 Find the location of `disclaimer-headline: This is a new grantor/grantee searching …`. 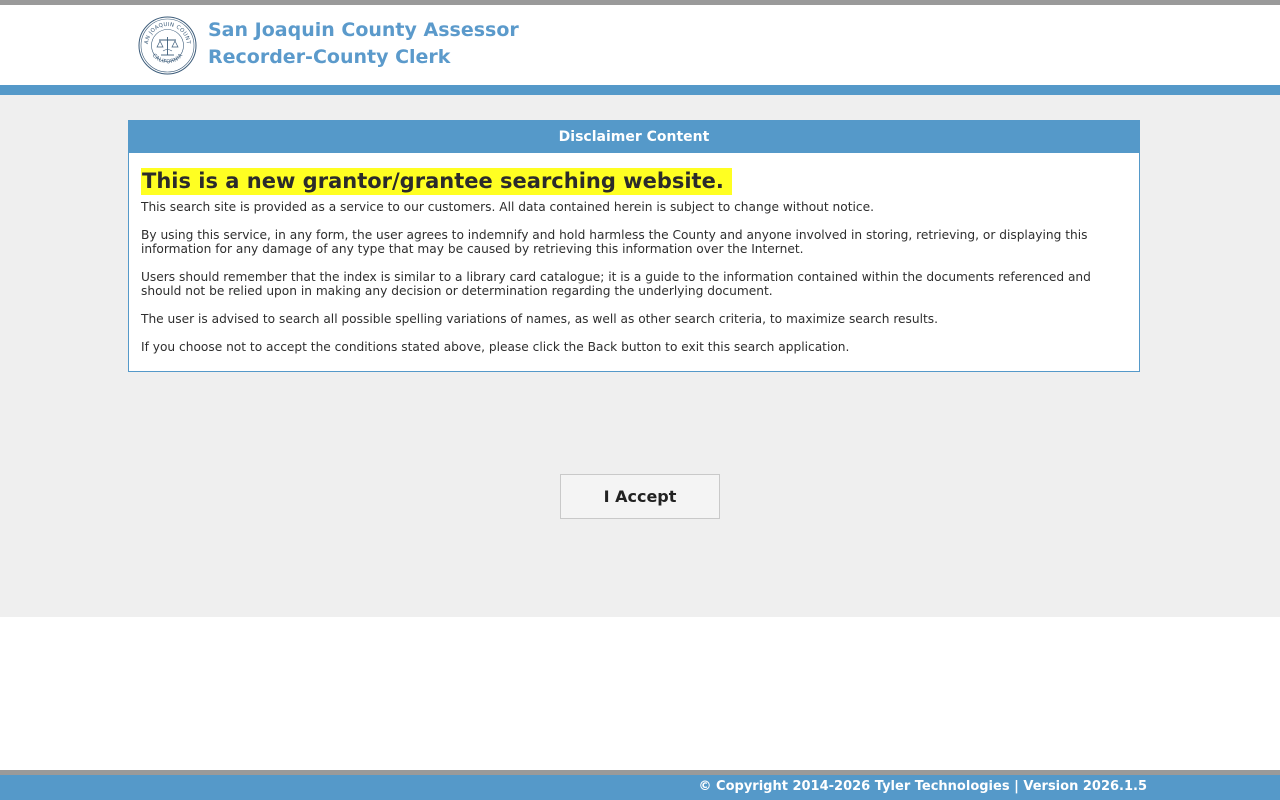

disclaimer-headline: This is a new grantor/grantee searching … is located at coordinates (436, 181).